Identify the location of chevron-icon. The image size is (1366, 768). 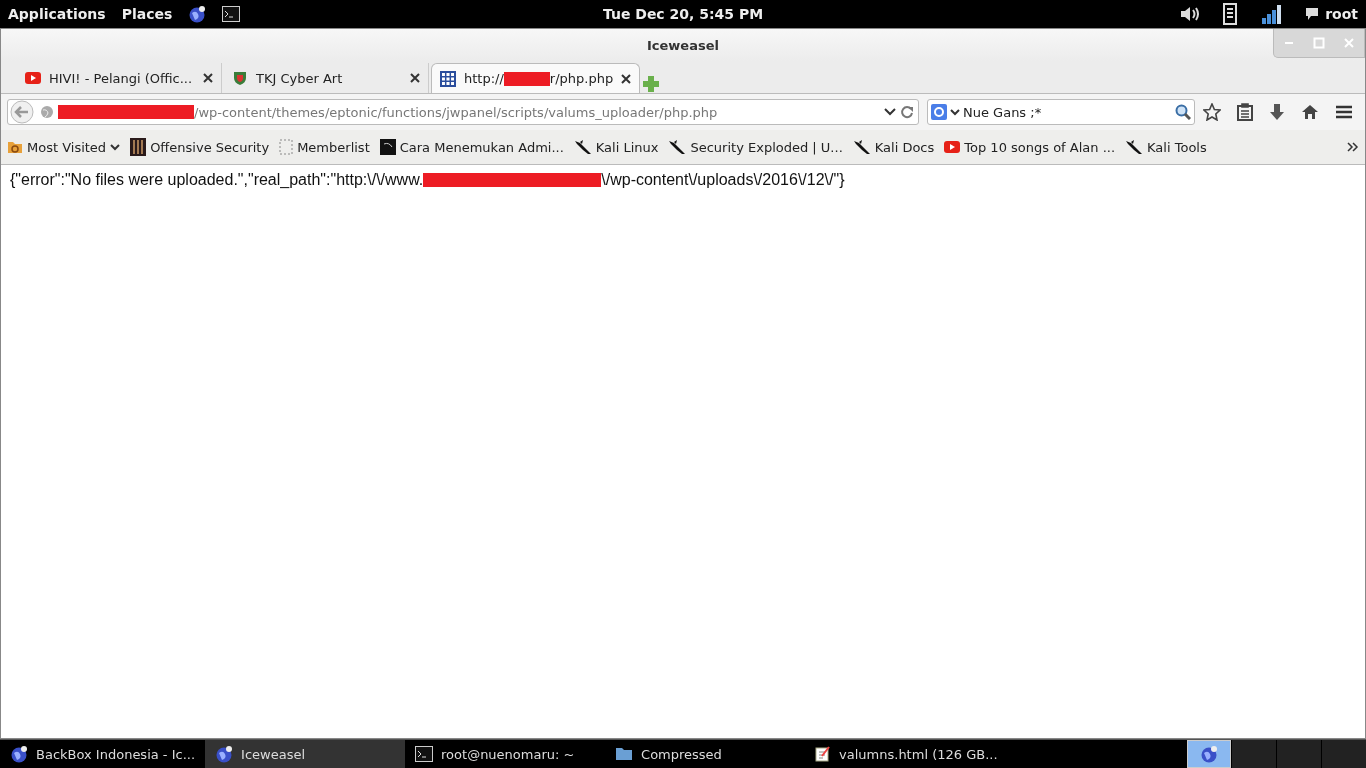
(1353, 147).